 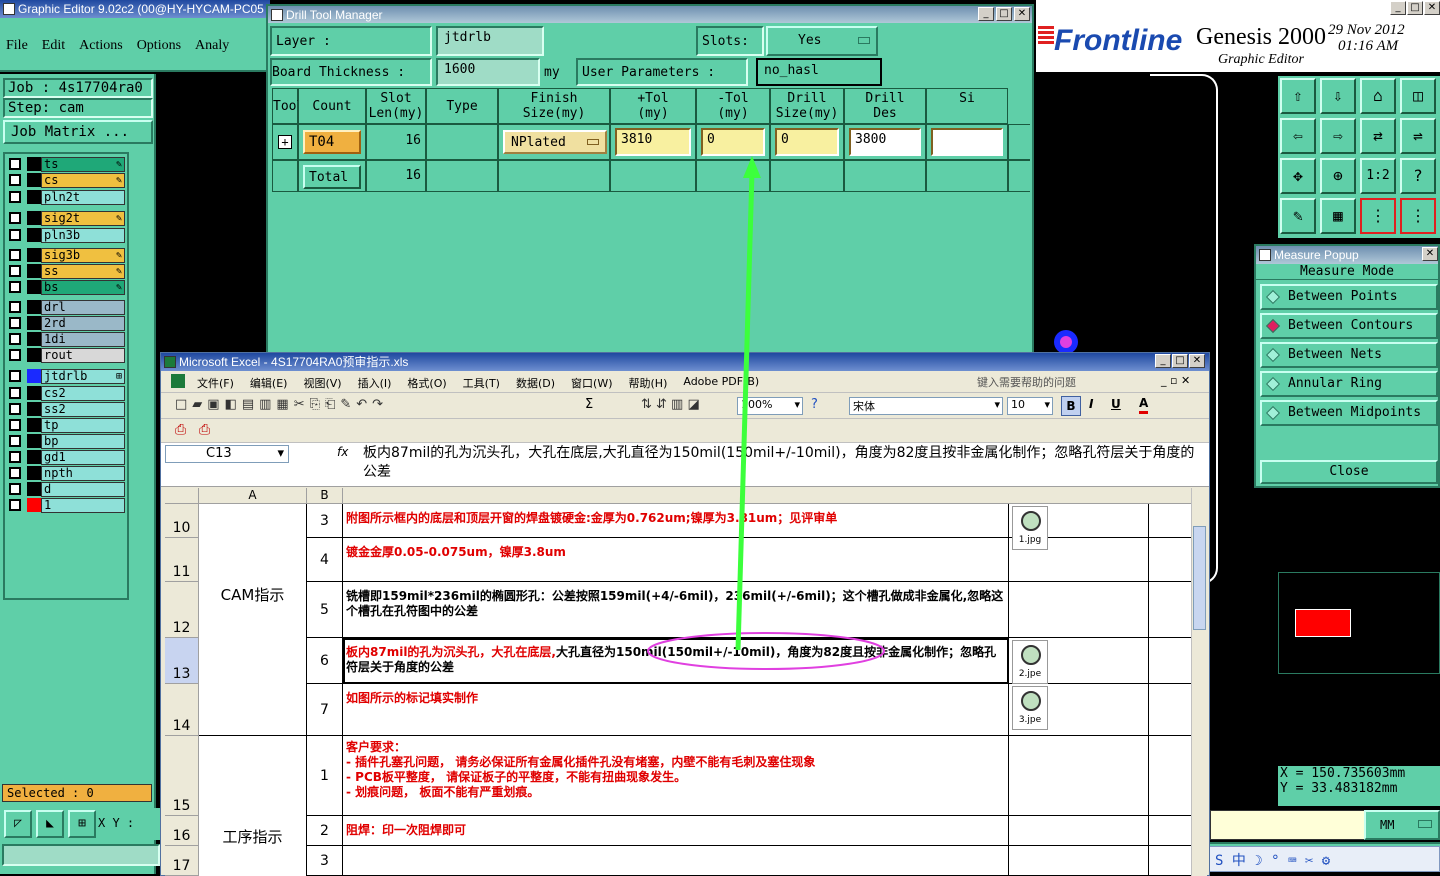 I want to click on pointer-arrow-head, so click(x=752, y=167).